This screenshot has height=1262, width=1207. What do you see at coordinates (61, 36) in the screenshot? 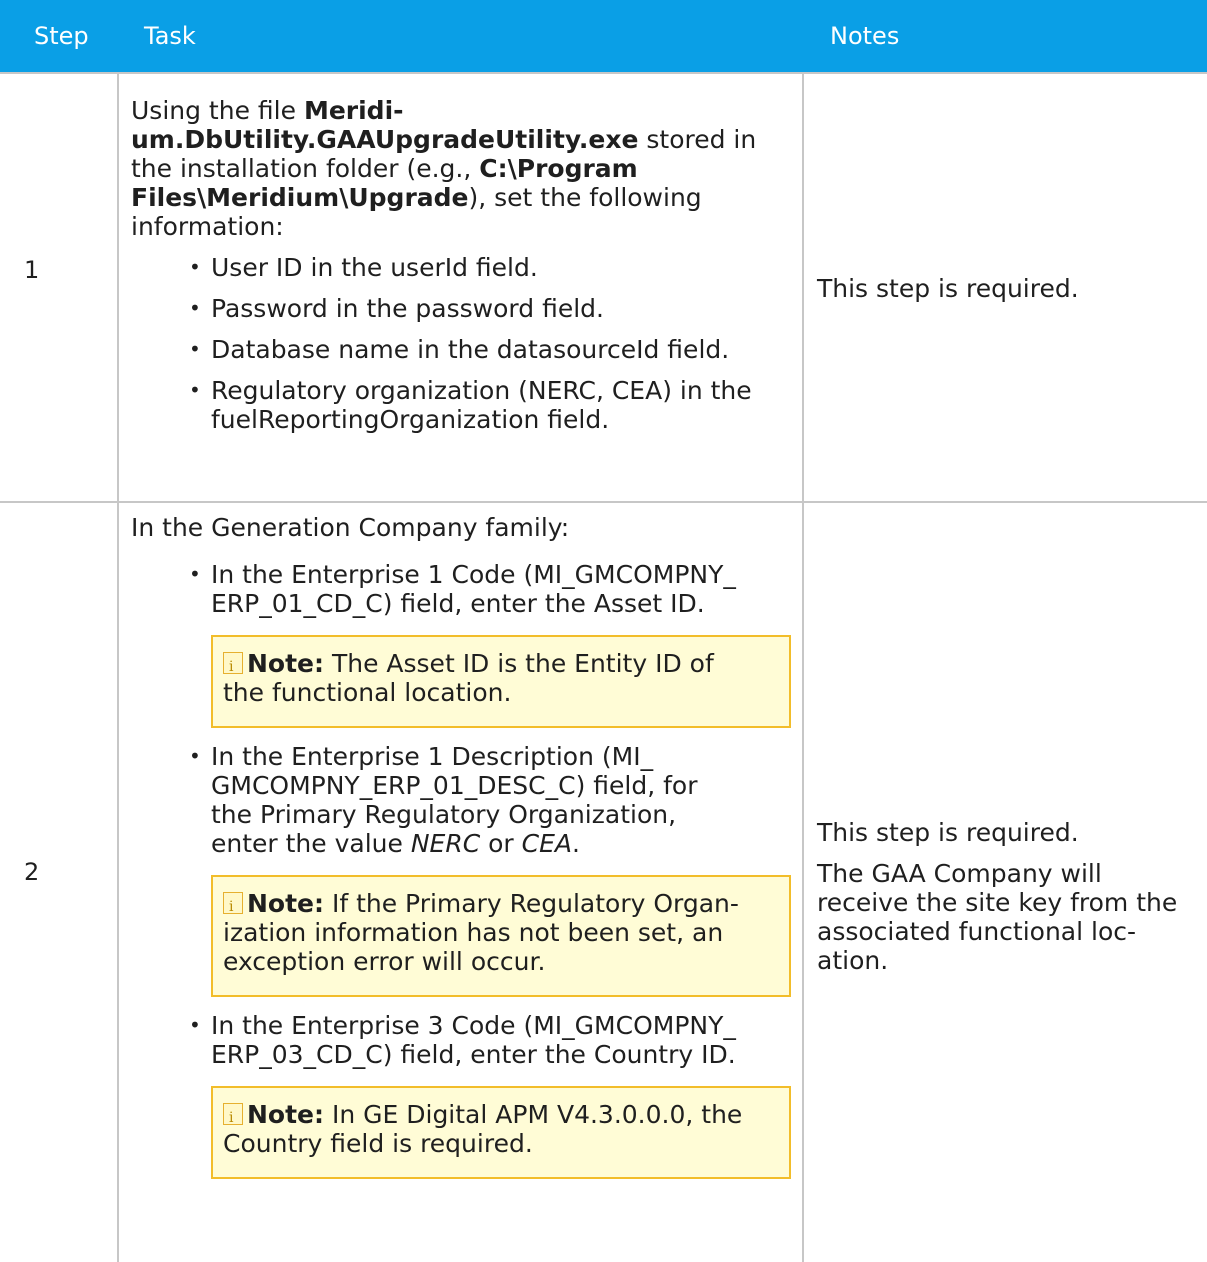
I see `header-step: Step` at bounding box center [61, 36].